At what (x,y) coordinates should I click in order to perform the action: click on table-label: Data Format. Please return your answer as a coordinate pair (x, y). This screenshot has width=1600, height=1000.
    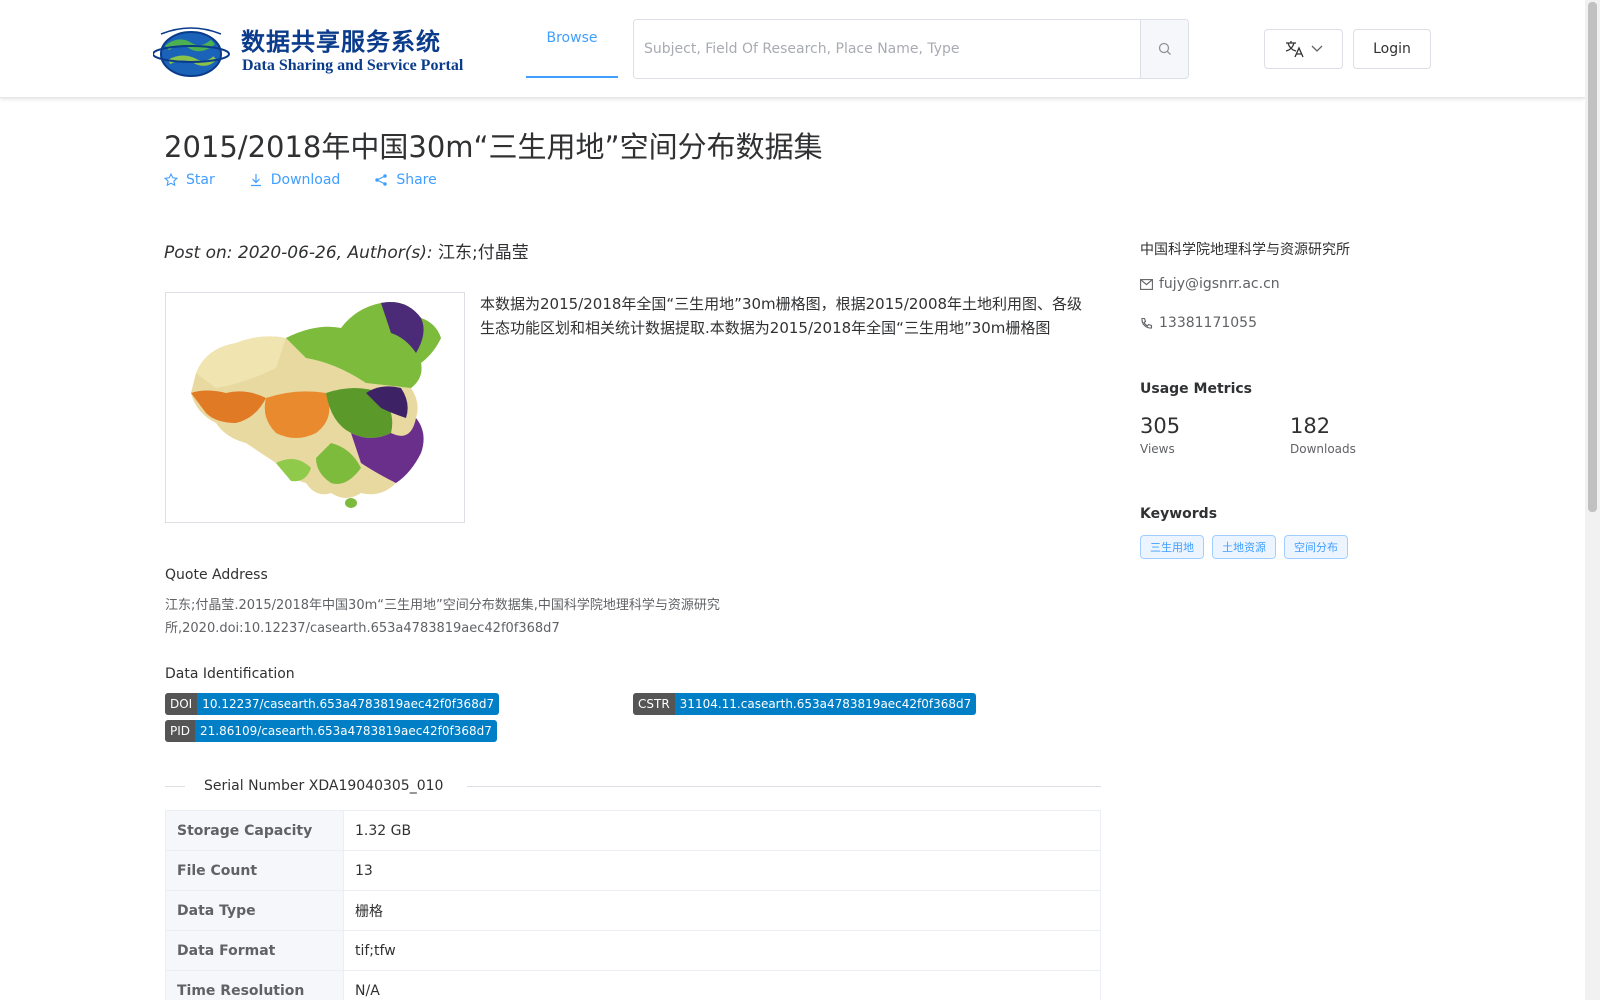
    Looking at the image, I should click on (254, 950).